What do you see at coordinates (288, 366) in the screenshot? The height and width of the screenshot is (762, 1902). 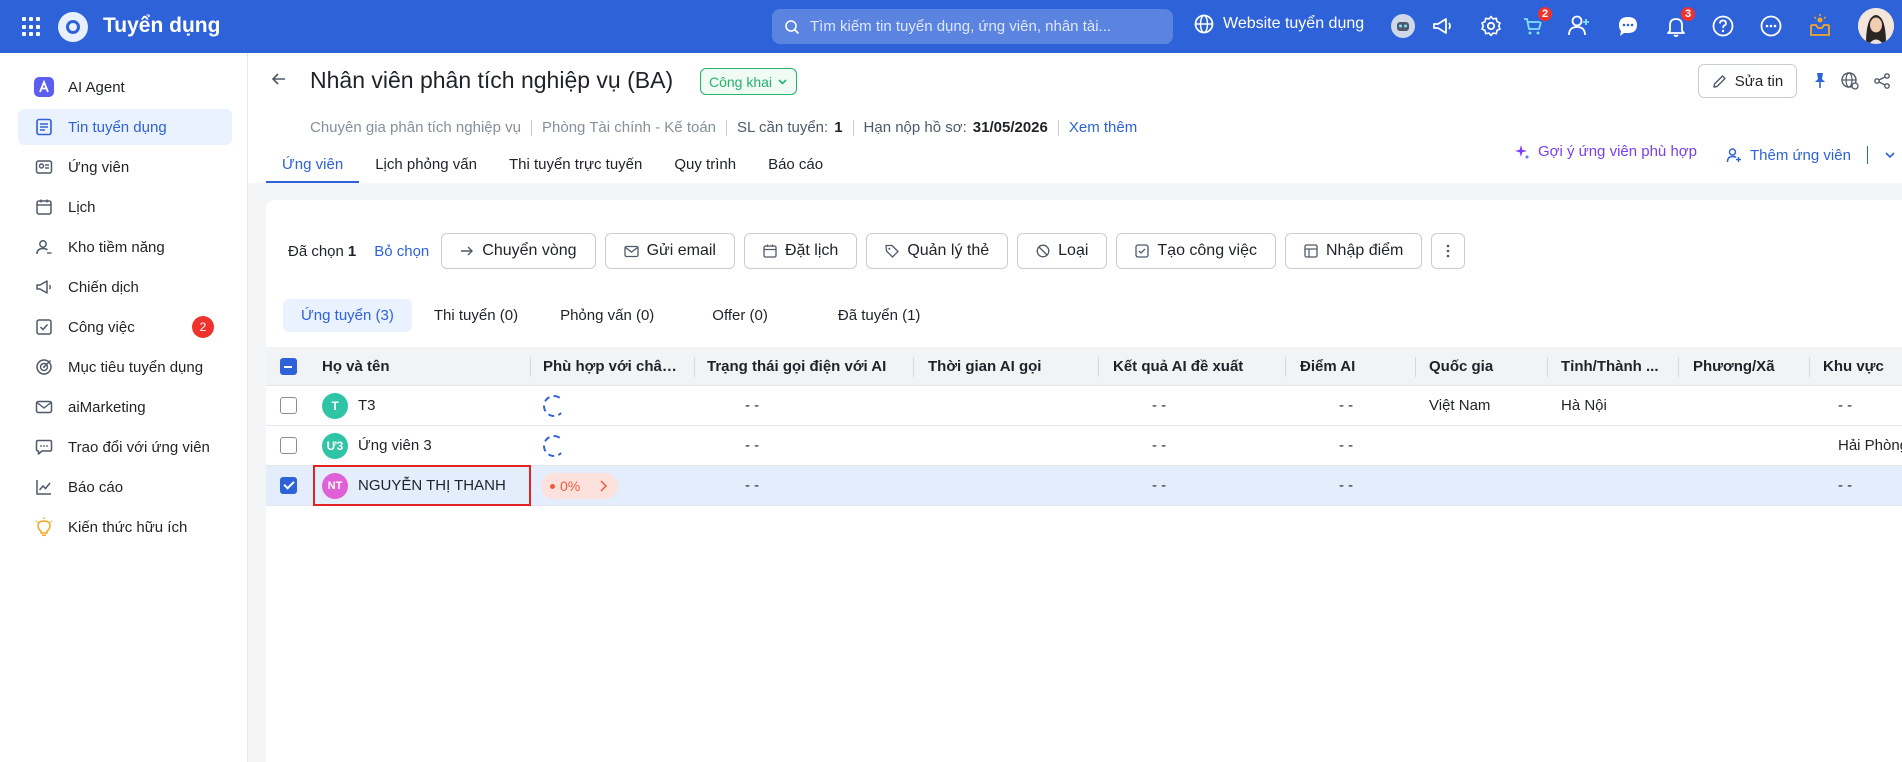 I see `select-all-checkbox` at bounding box center [288, 366].